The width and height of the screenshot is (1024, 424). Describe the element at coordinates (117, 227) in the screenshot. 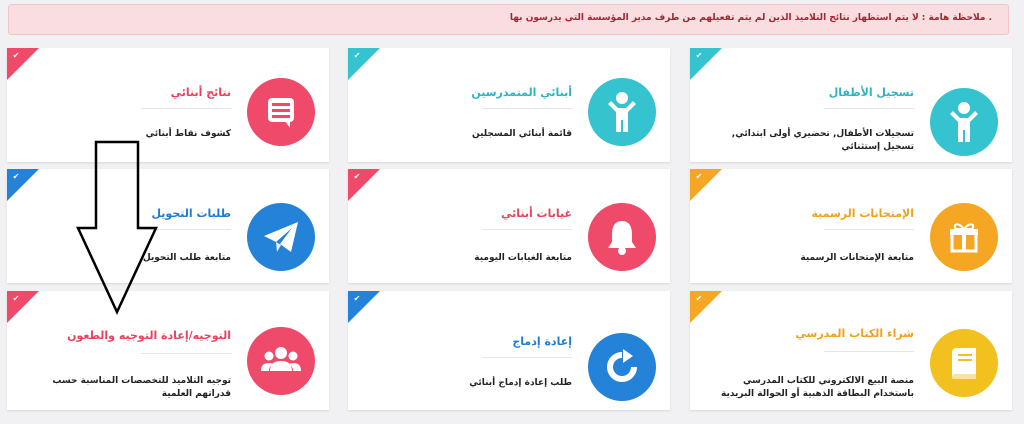

I see `arrow-down-annotation` at that location.